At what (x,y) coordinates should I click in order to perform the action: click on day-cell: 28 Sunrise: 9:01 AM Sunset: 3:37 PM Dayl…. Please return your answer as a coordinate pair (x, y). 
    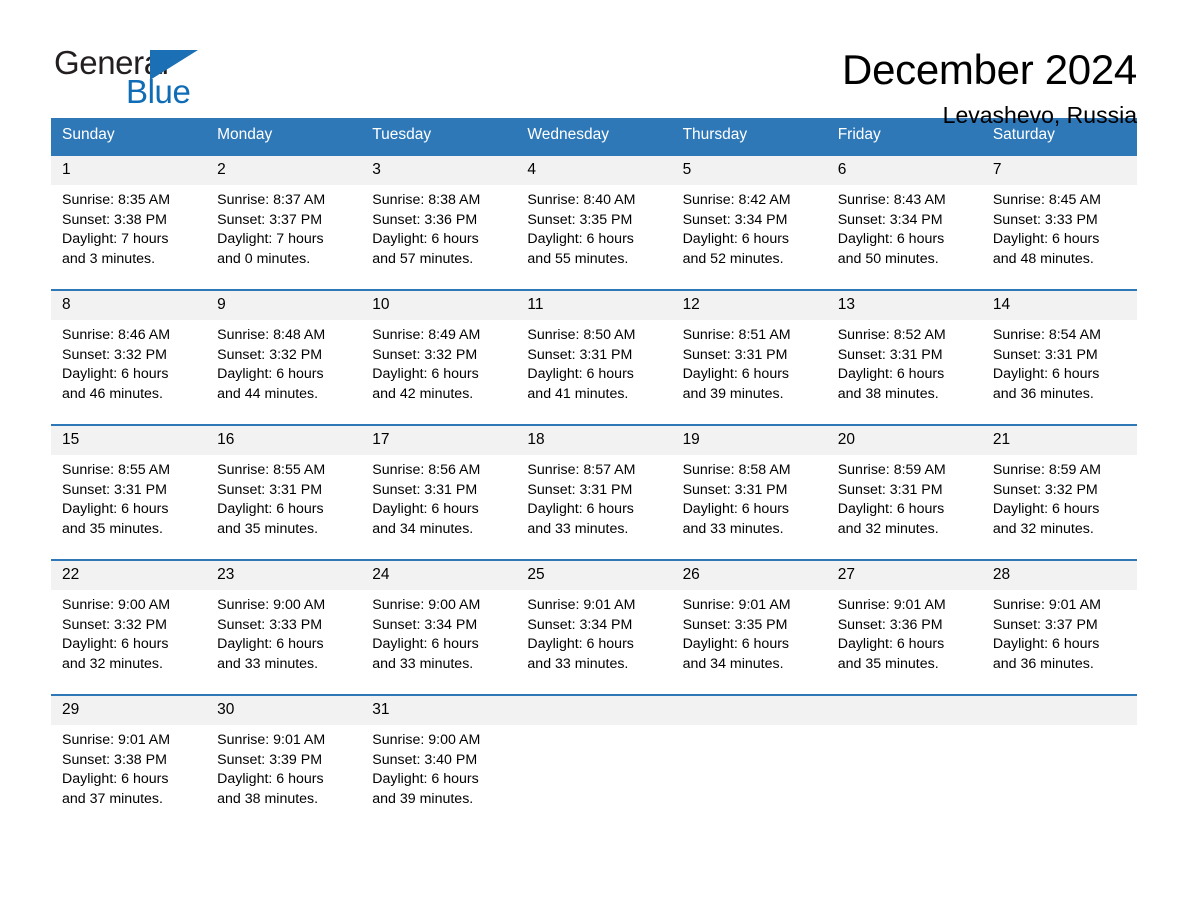
    Looking at the image, I should click on (1059, 627).